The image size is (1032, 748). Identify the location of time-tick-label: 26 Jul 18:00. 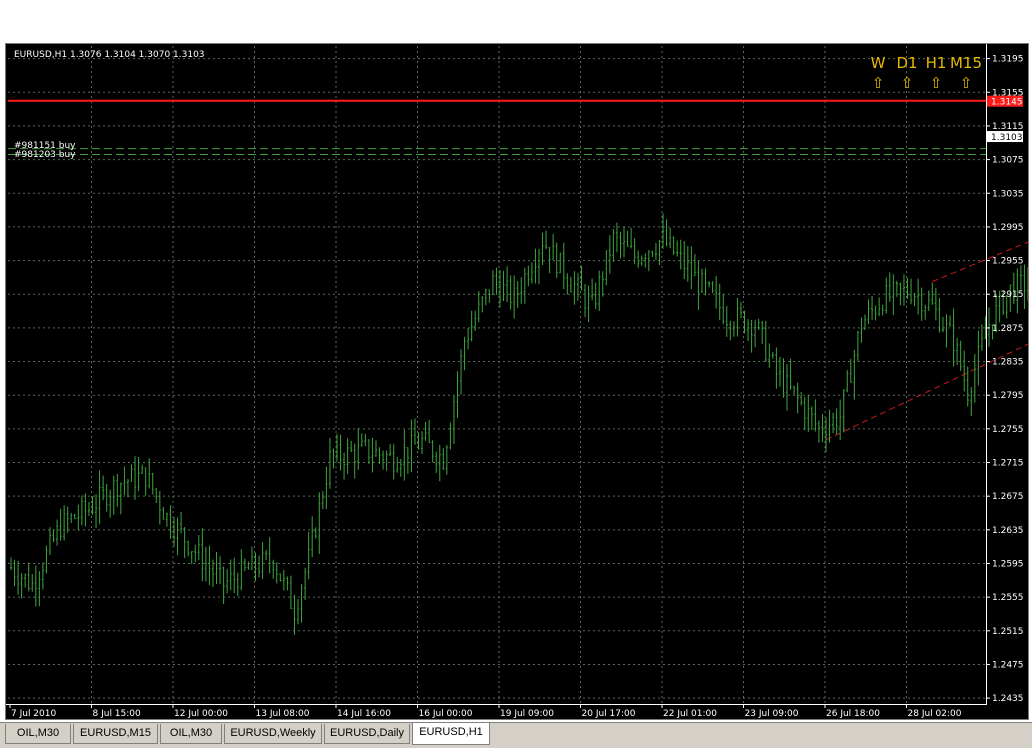
(853, 714).